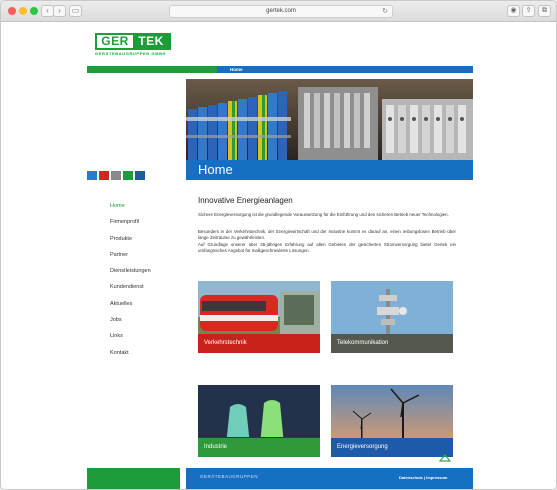 Image resolution: width=557 pixels, height=490 pixels. What do you see at coordinates (34, 11) in the screenshot?
I see `zoom-window-button` at bounding box center [34, 11].